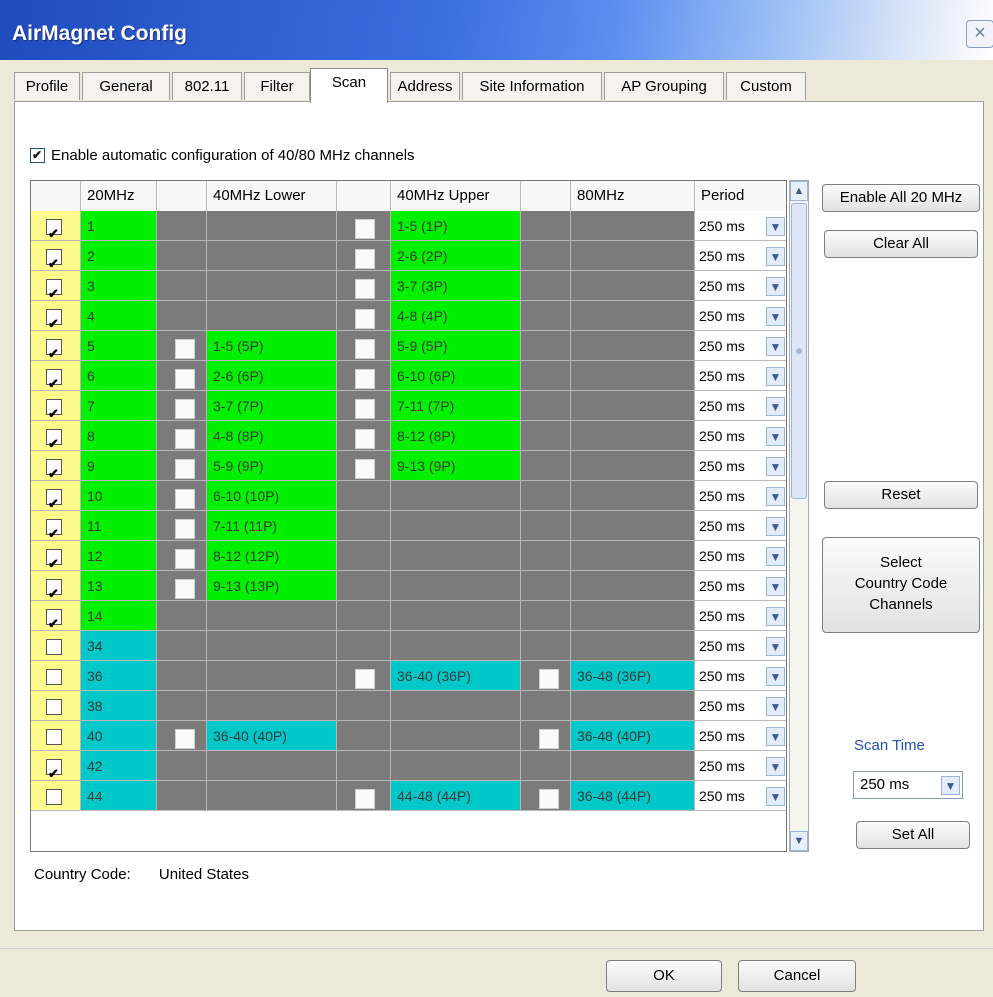 This screenshot has width=993, height=997. What do you see at coordinates (37, 155) in the screenshot?
I see `auto-config-checkbox` at bounding box center [37, 155].